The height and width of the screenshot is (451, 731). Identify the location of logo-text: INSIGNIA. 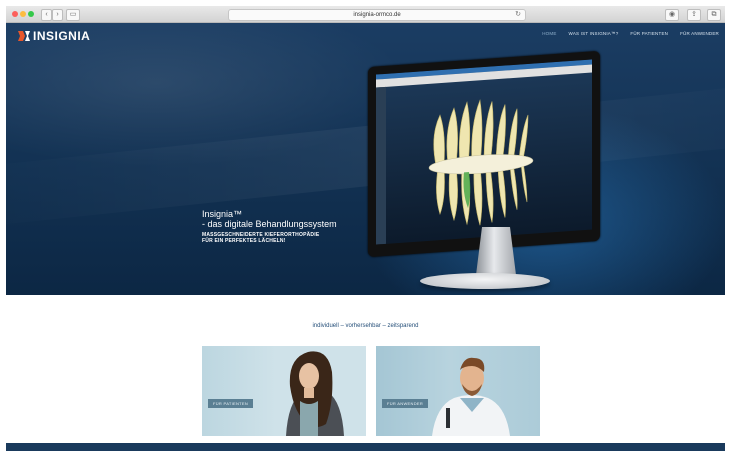
(62, 36).